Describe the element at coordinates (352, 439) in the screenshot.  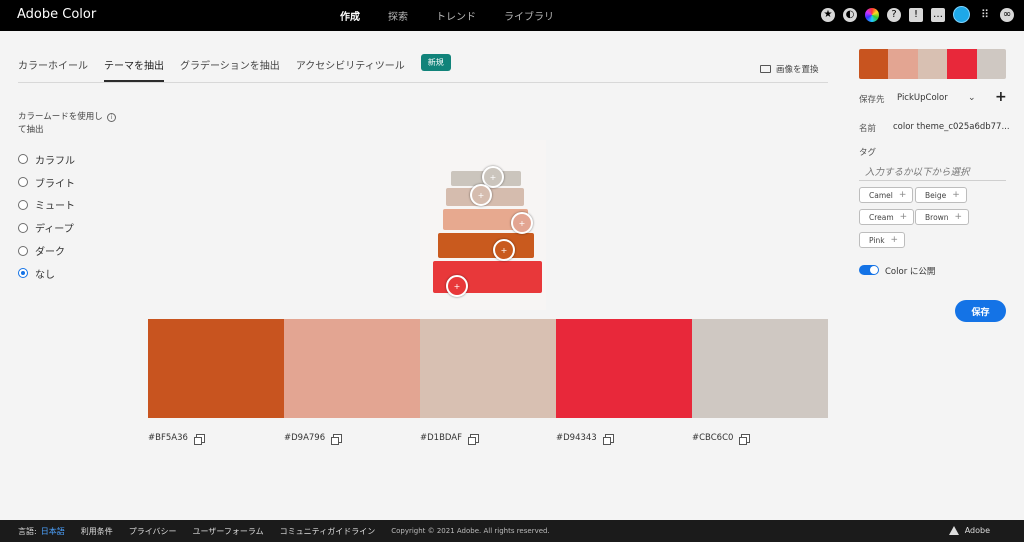
I see `hex-cell: #D9A796` at that location.